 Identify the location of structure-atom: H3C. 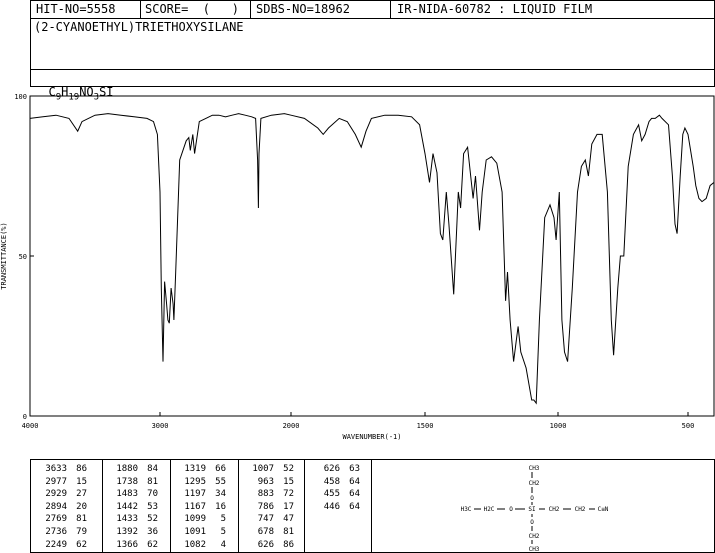
(466, 509).